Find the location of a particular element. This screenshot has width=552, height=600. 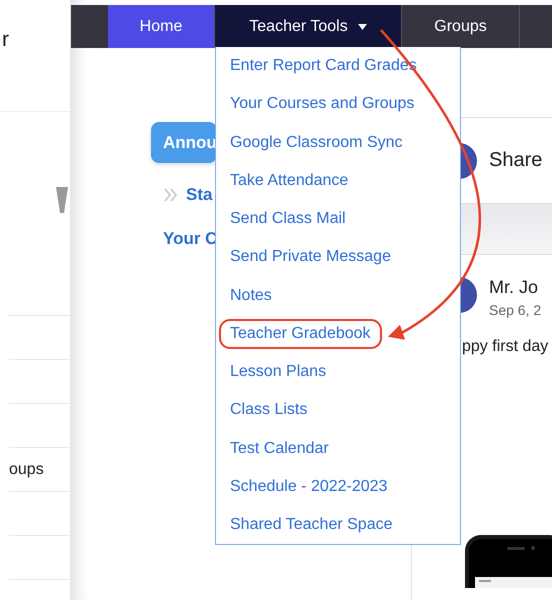

post-date: Sep 6, 2 is located at coordinates (515, 310).